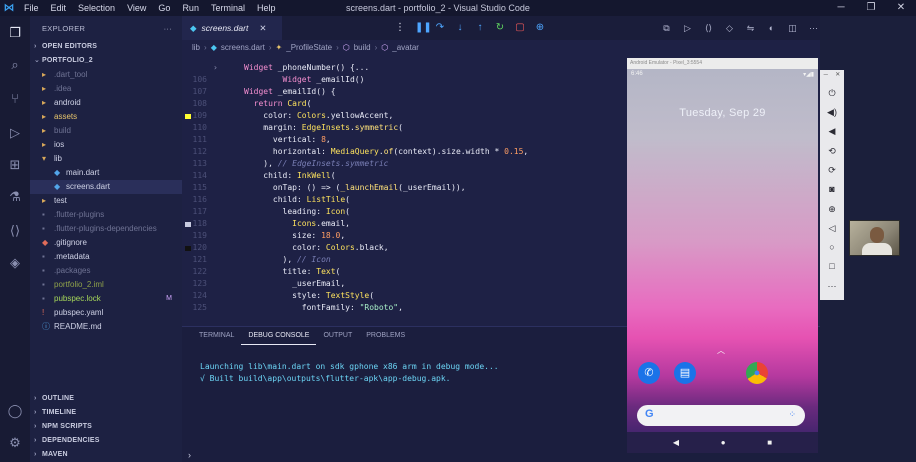 The width and height of the screenshot is (916, 462). I want to click on testing-icon: ⚗, so click(15, 197).